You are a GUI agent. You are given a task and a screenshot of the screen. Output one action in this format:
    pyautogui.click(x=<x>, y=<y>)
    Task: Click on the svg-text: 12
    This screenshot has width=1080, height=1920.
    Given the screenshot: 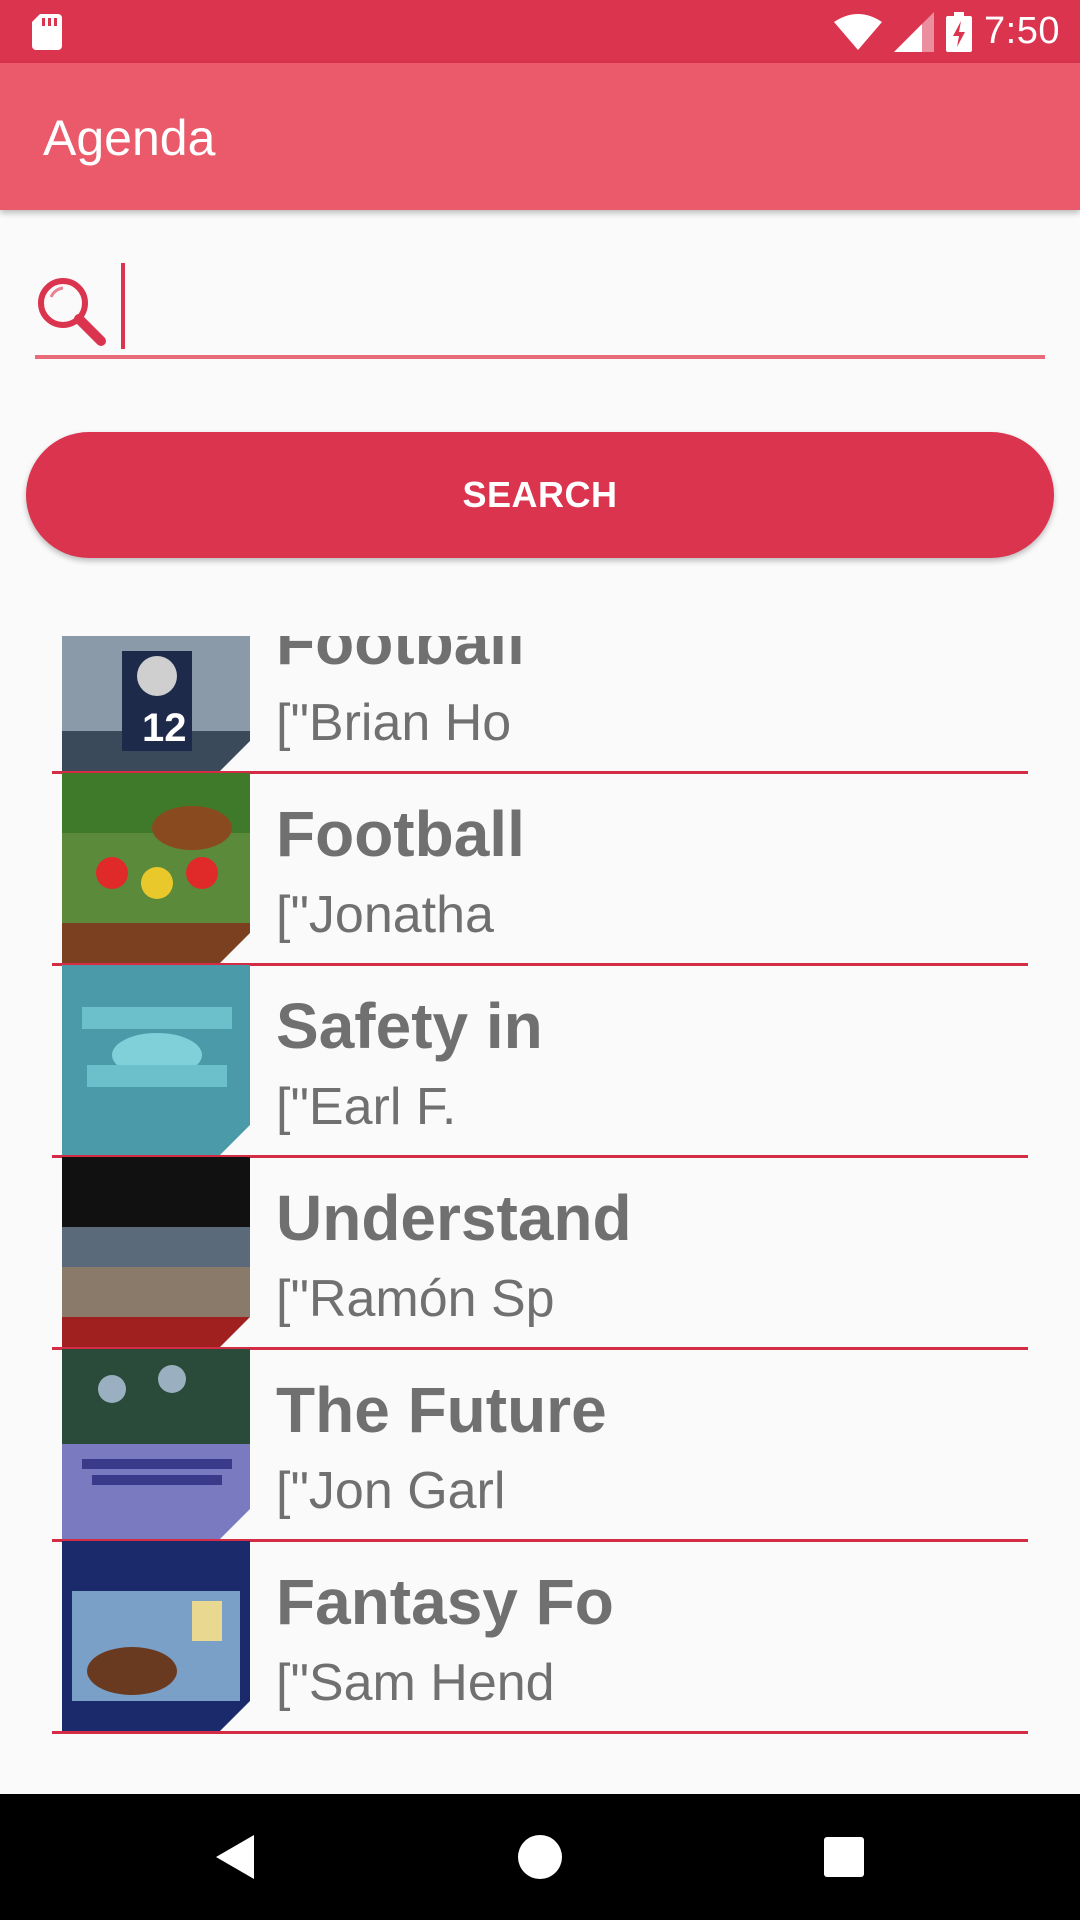 What is the action you would take?
    pyautogui.click(x=164, y=728)
    